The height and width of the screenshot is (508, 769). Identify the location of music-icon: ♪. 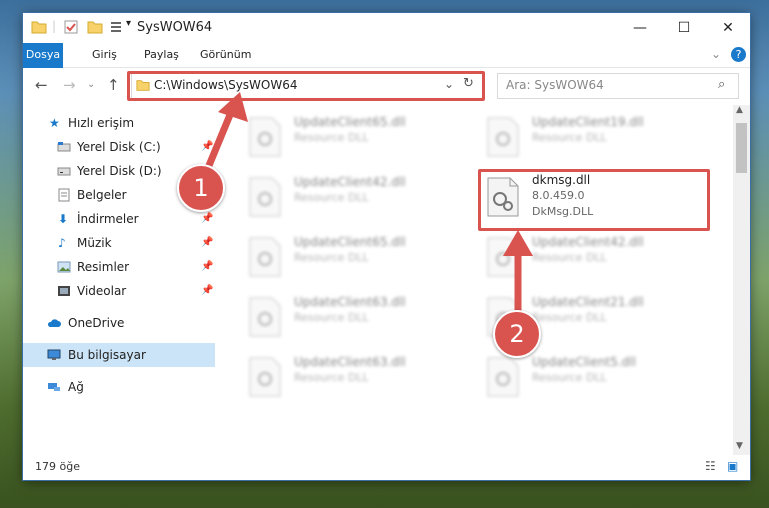
(62, 243).